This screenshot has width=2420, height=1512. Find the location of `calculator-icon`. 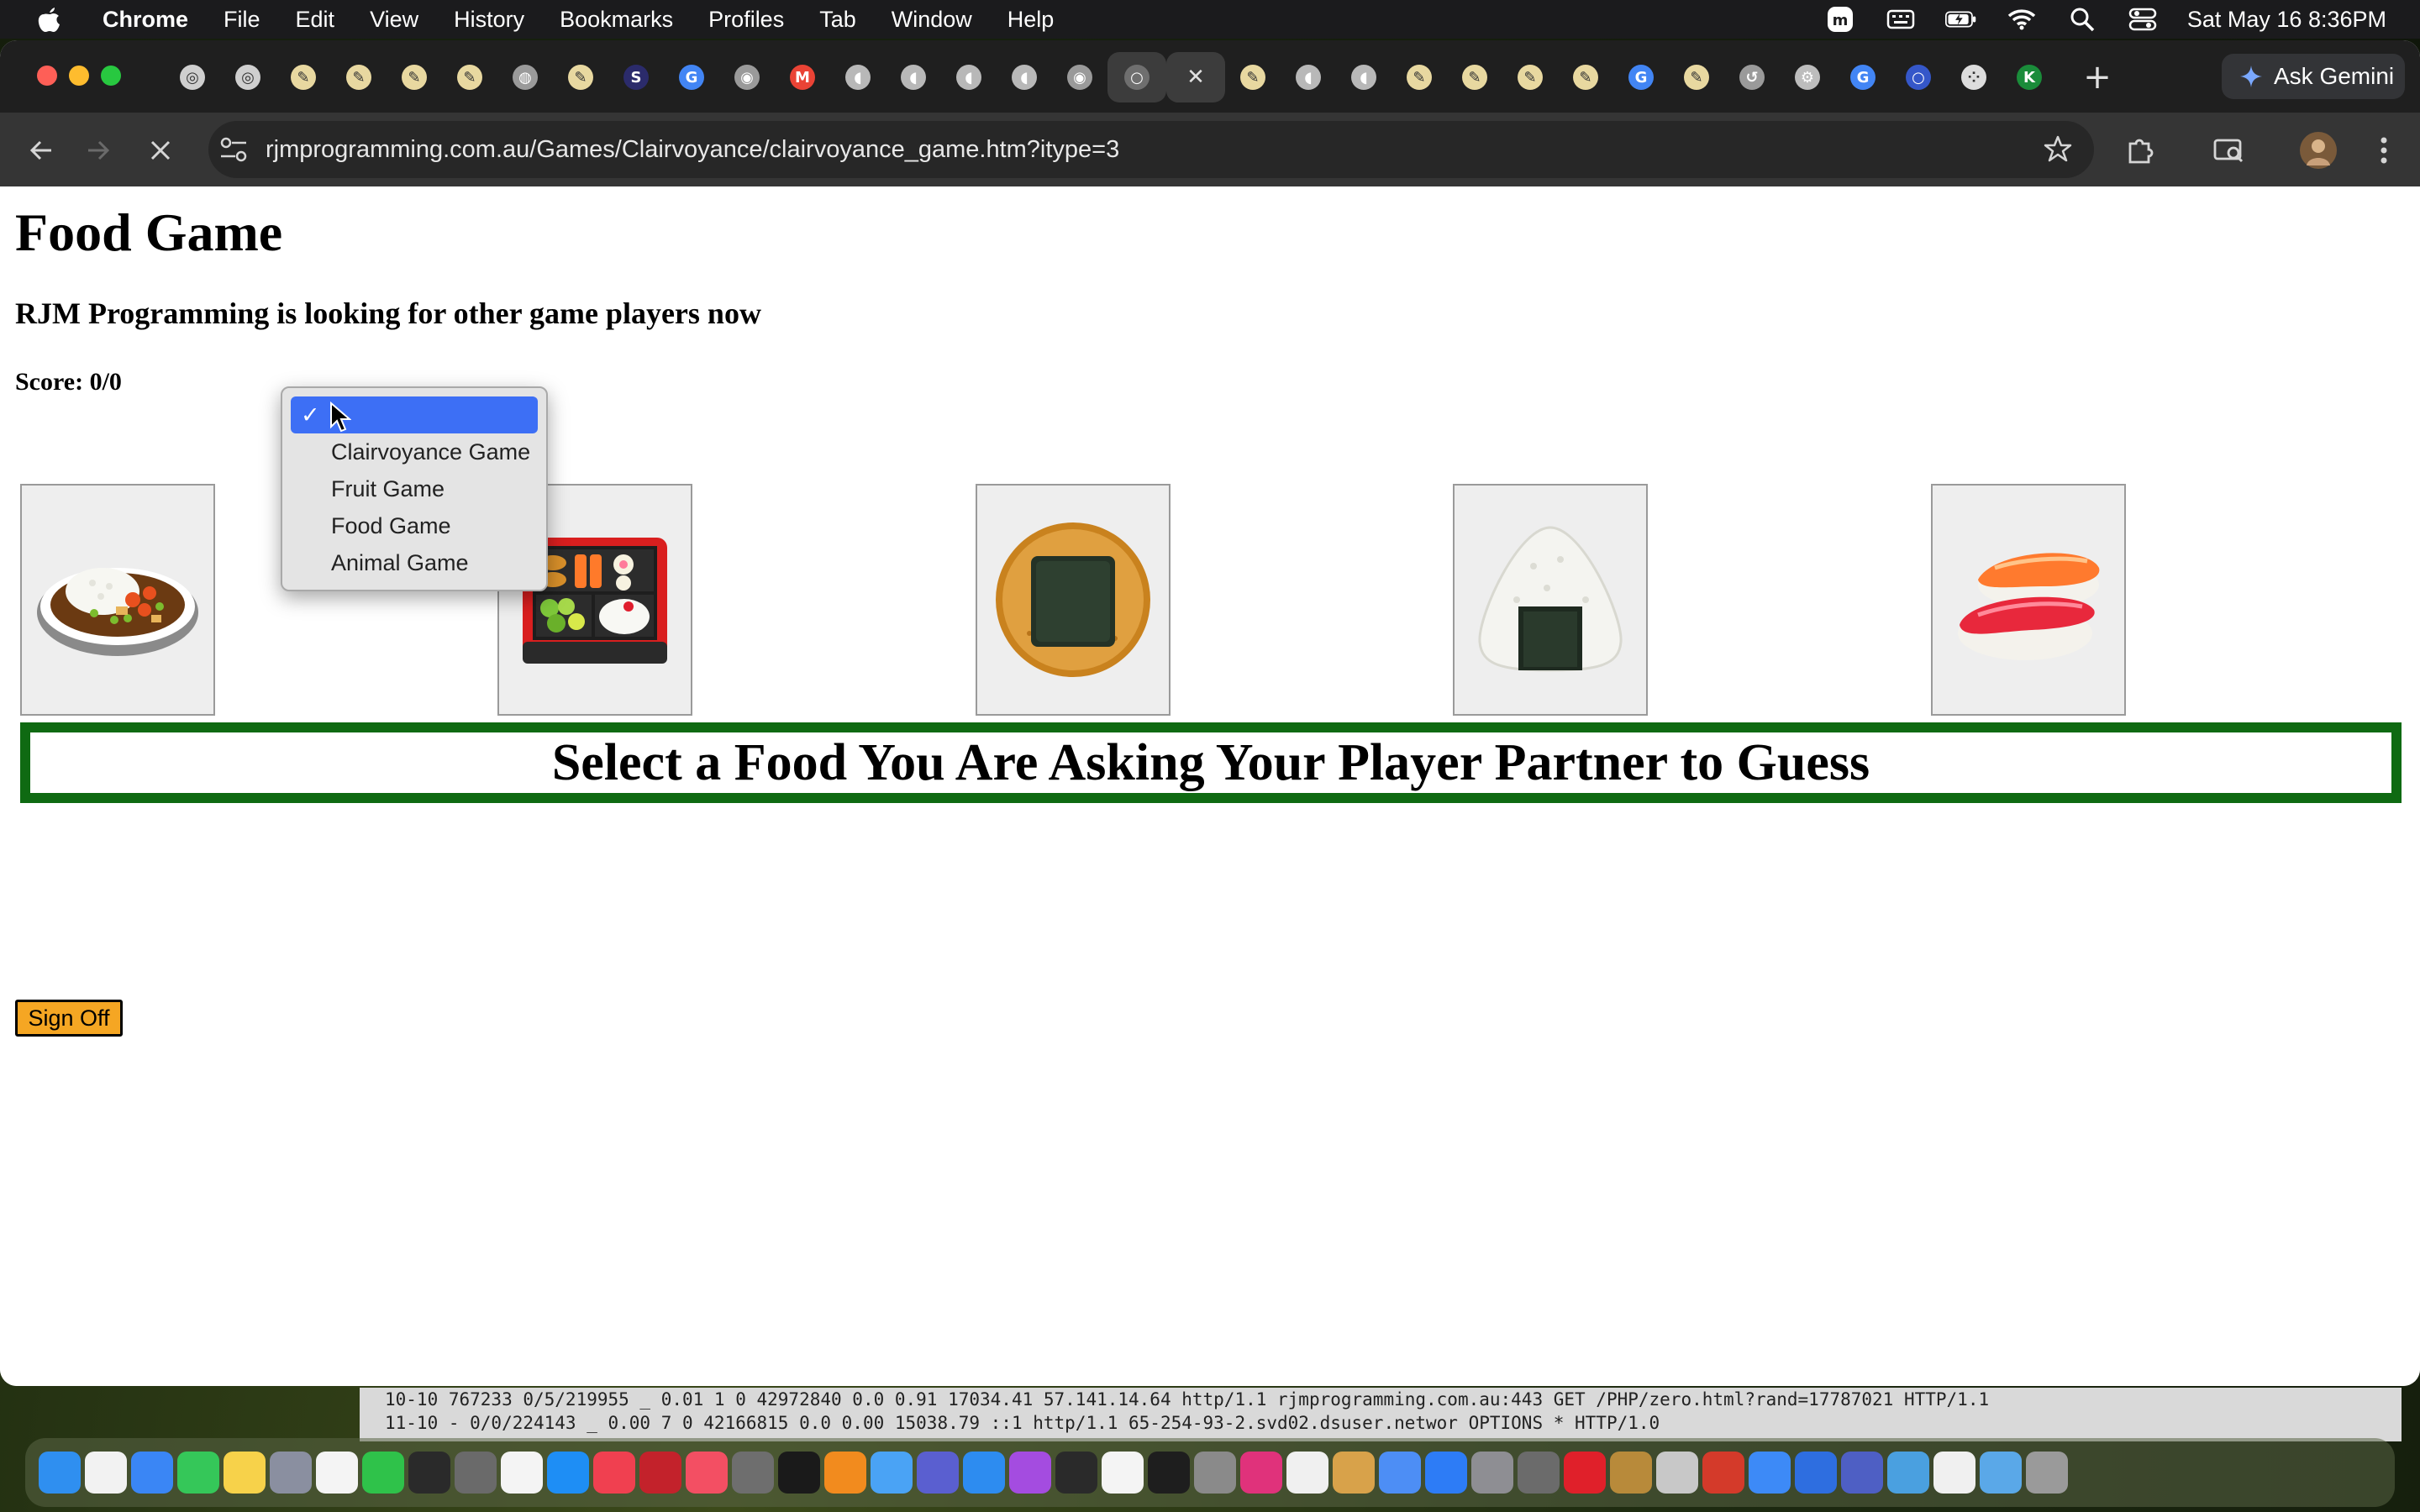

calculator-icon is located at coordinates (476, 1473).